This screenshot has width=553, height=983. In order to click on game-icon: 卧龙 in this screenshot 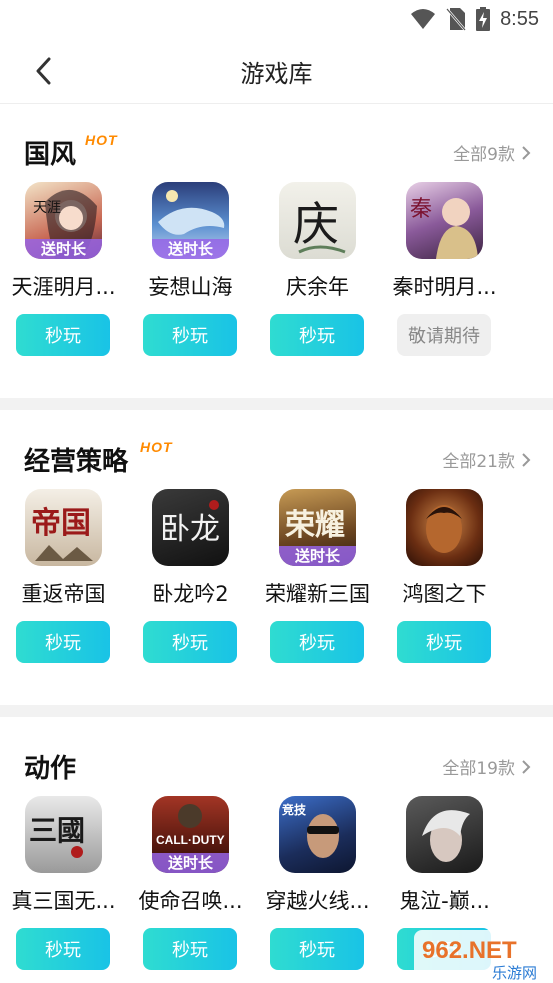, I will do `click(190, 527)`.